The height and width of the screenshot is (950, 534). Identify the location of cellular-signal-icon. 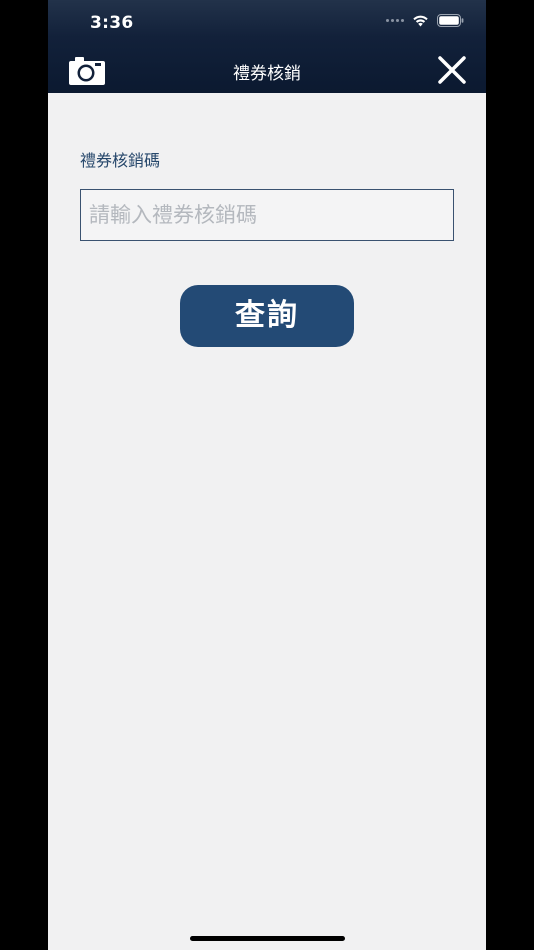
(395, 20).